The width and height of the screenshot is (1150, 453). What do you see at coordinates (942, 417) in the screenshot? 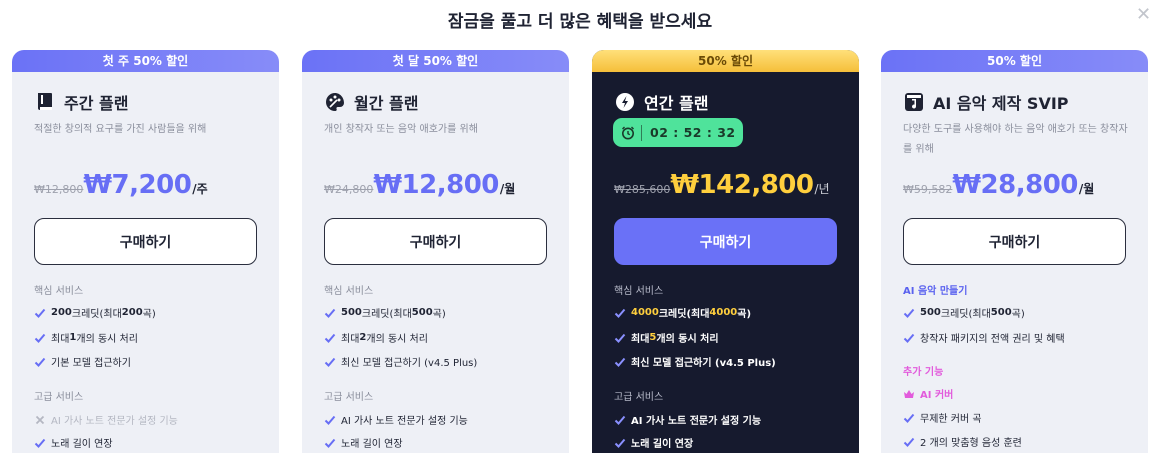
I see `feature-item: 무제한 커버 곡` at bounding box center [942, 417].